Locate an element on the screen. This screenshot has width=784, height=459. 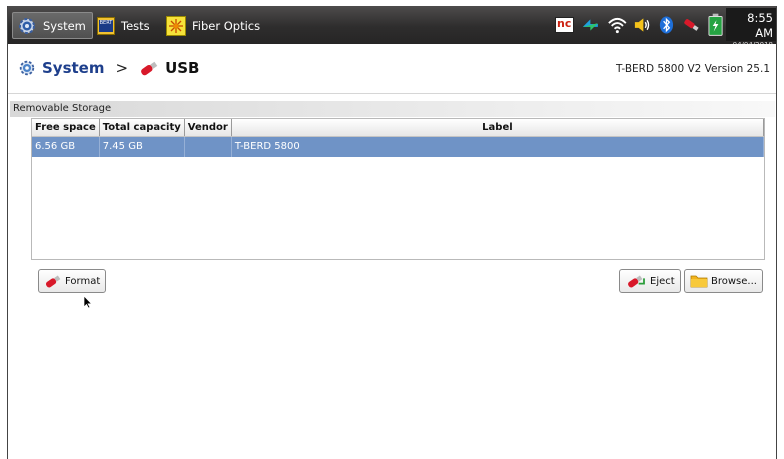
tab-fiber-optics-label: Fiber Optics is located at coordinates (226, 25).